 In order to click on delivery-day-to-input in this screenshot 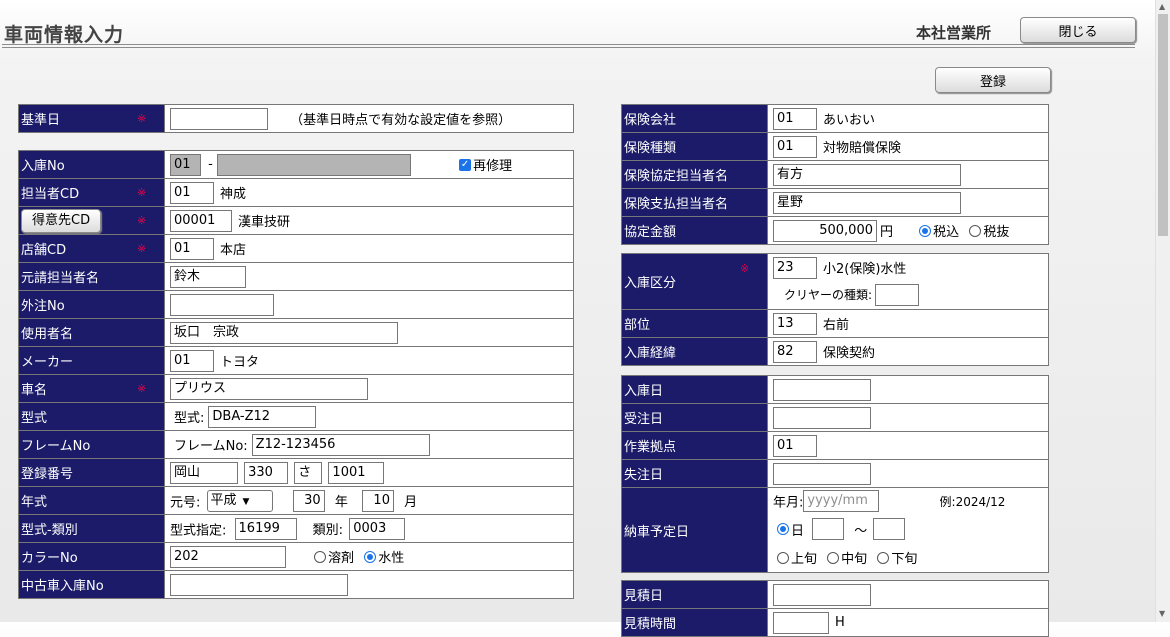, I will do `click(889, 529)`.